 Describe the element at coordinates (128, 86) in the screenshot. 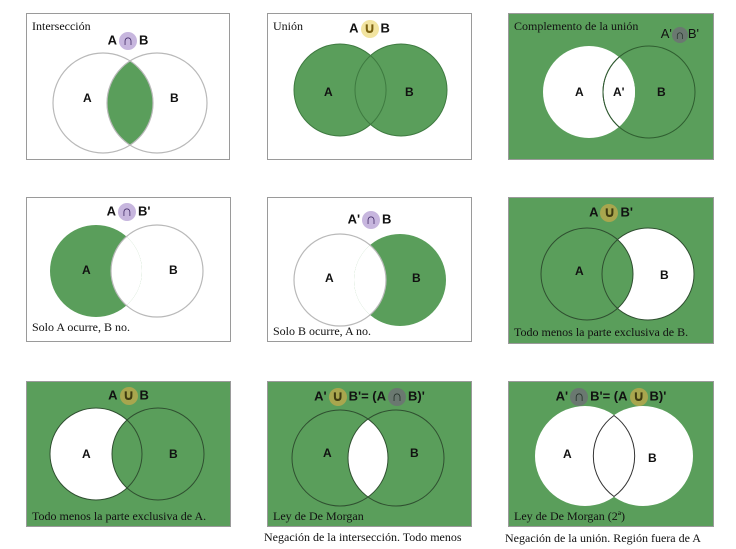

I see `venn-panel-intersection: A B Intersección A ∩ B` at that location.